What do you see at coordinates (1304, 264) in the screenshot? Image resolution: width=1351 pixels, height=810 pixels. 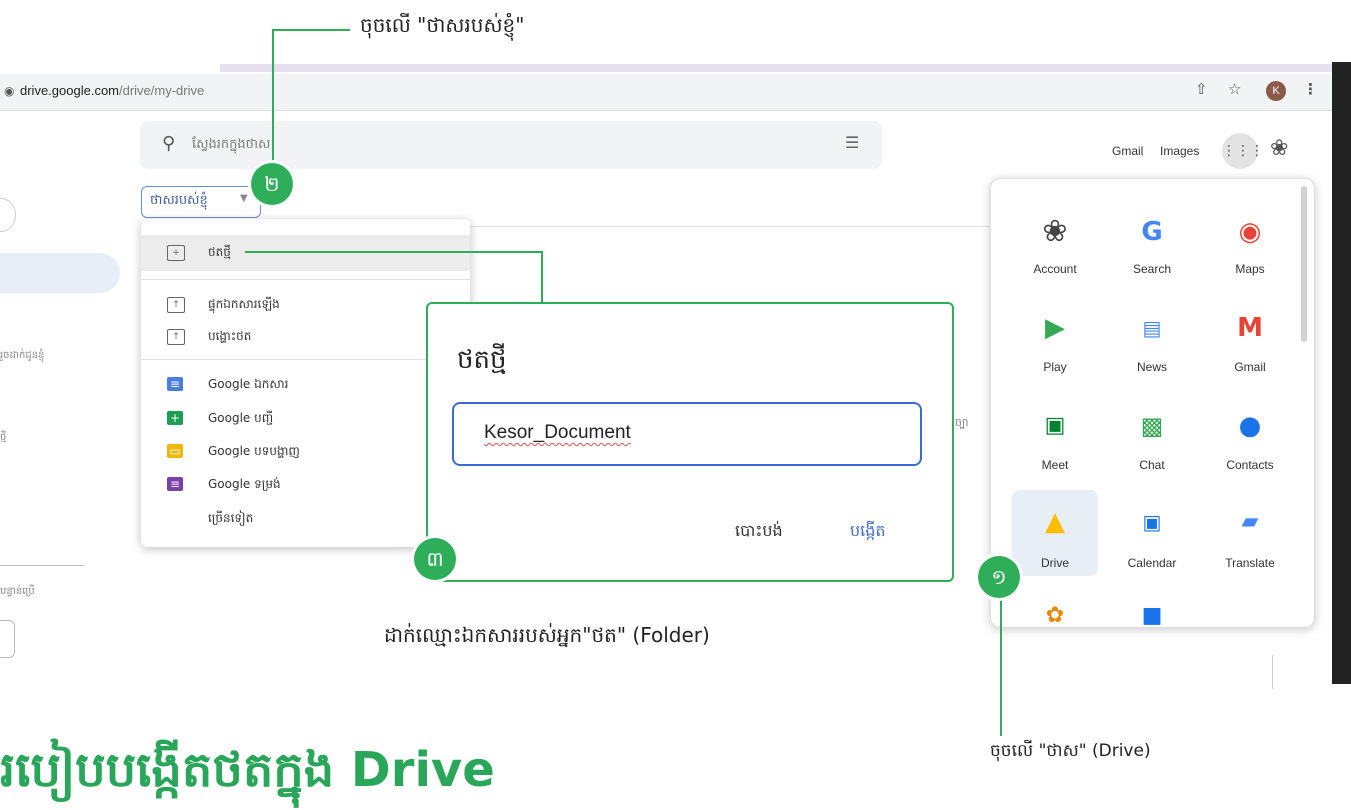 I see `apps-scrollbar` at bounding box center [1304, 264].